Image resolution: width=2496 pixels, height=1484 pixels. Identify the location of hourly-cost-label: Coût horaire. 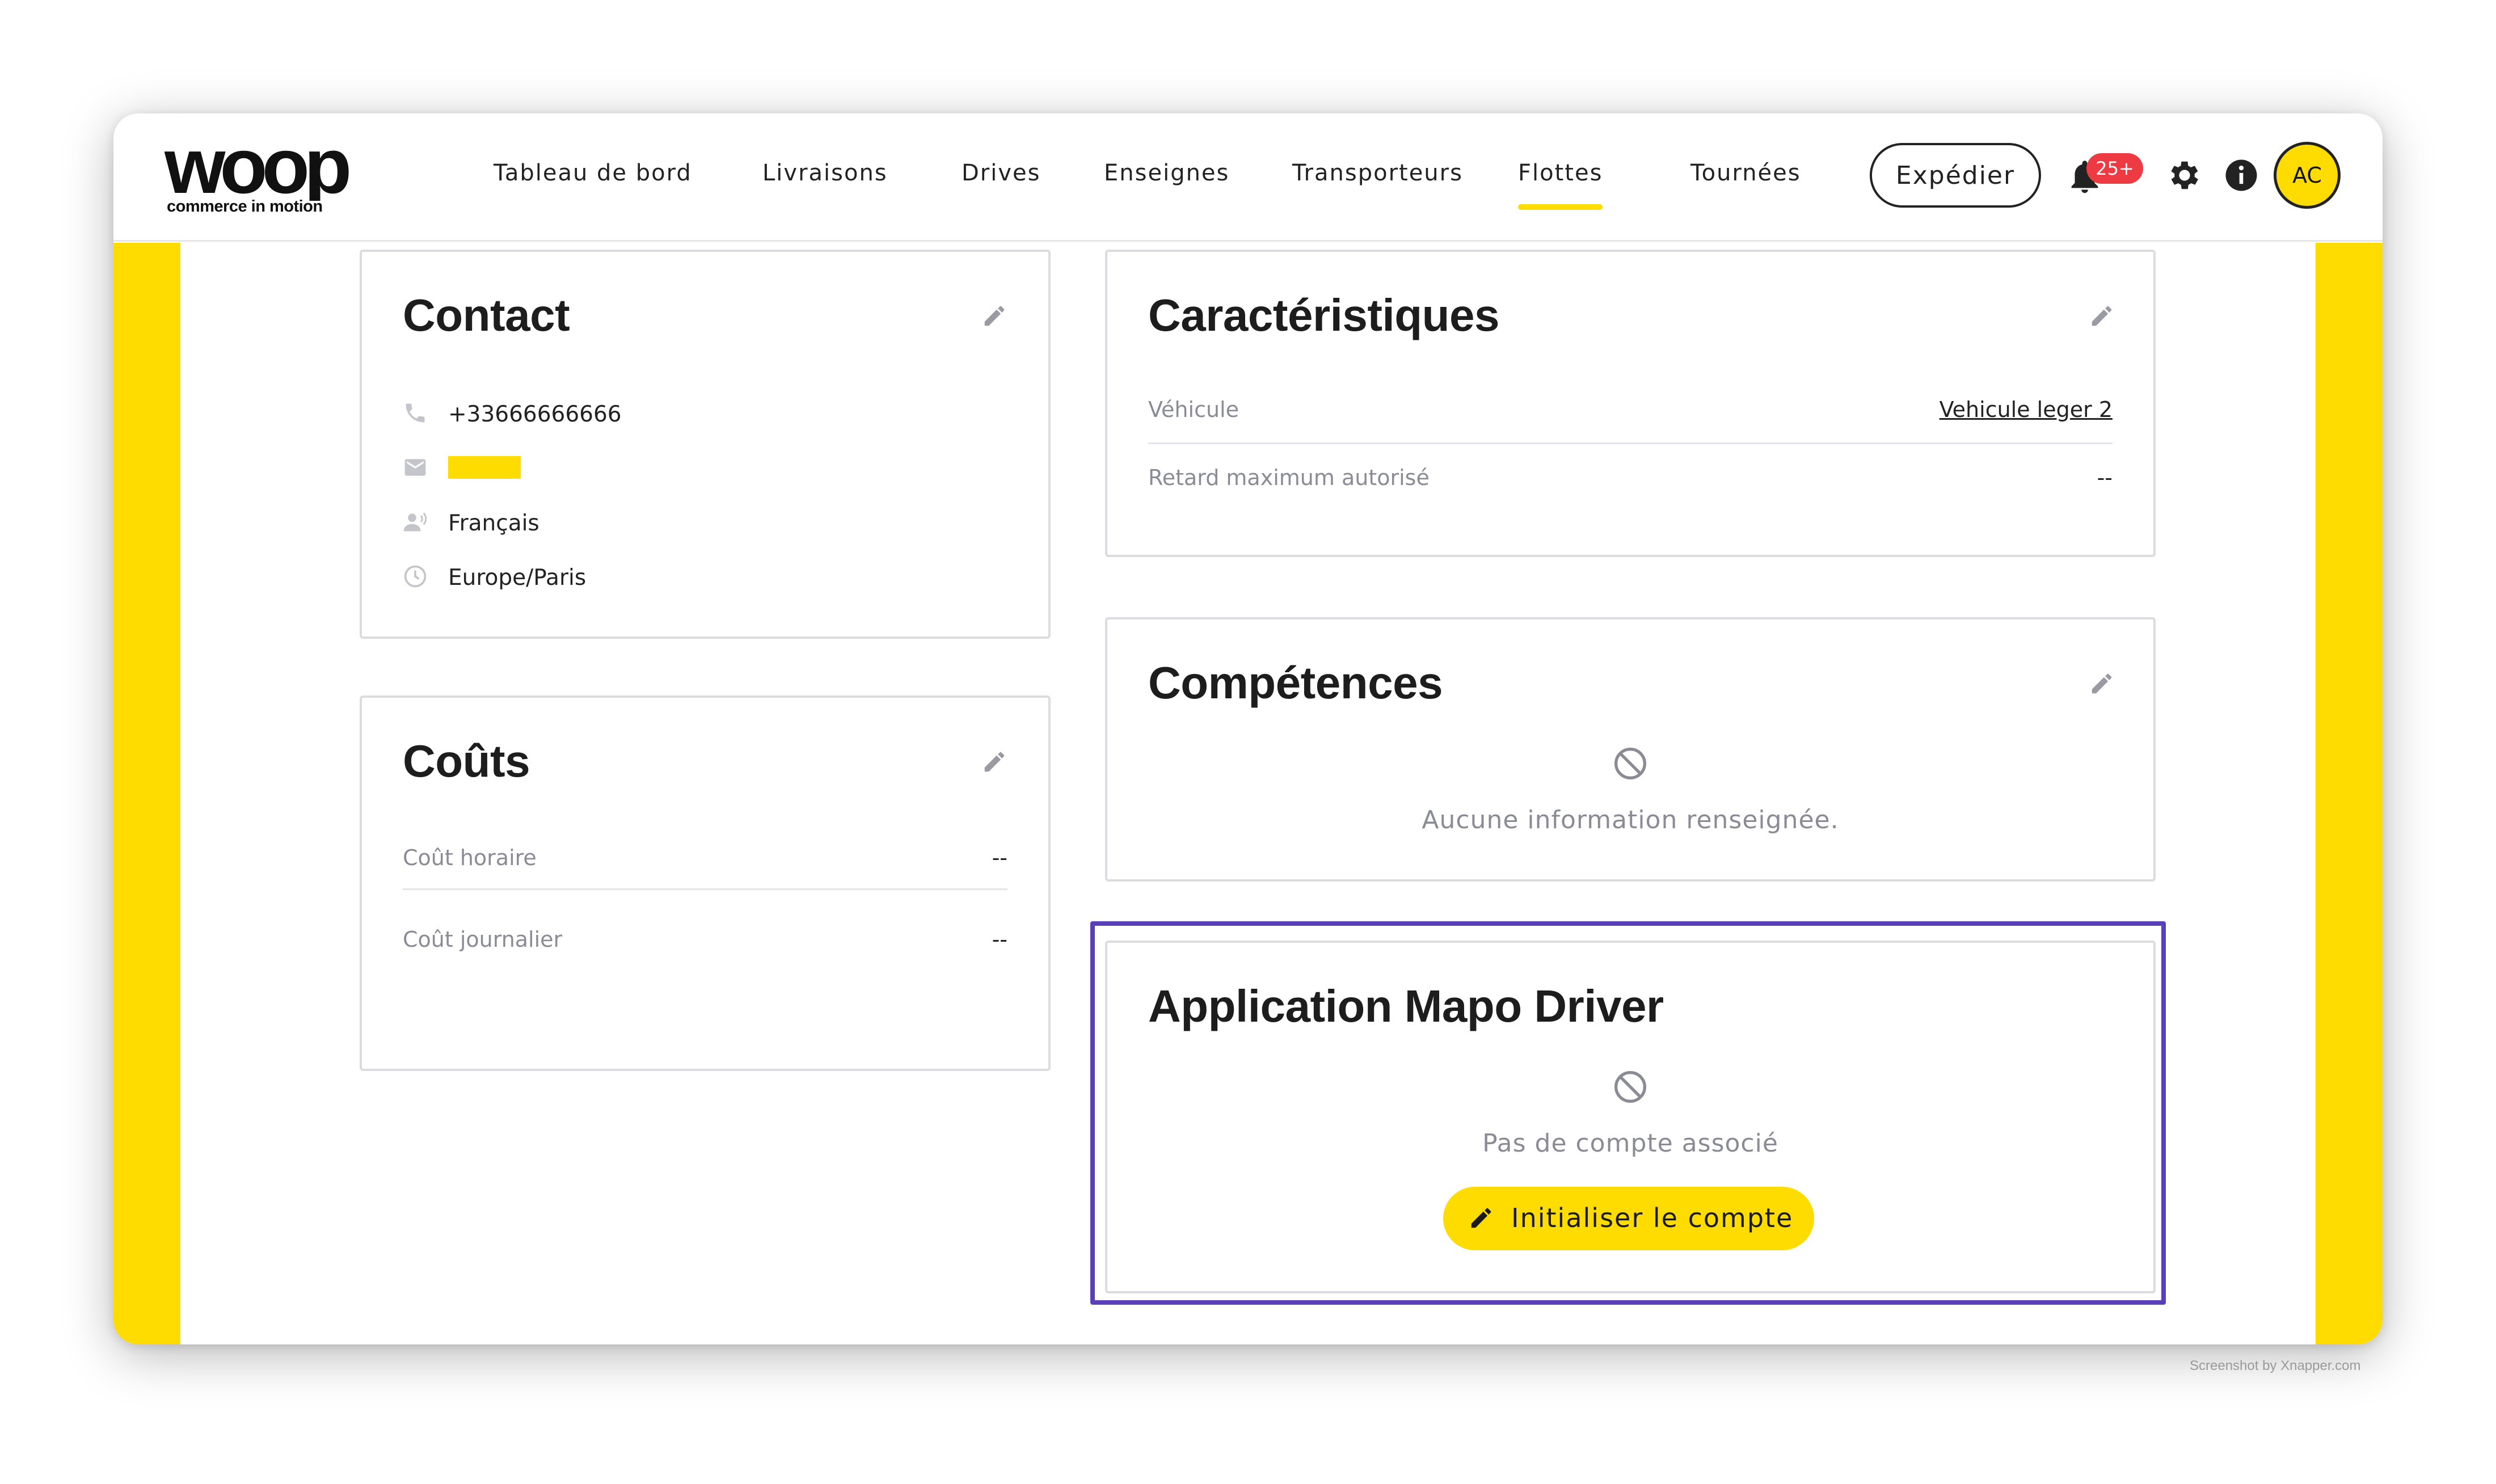
(470, 857).